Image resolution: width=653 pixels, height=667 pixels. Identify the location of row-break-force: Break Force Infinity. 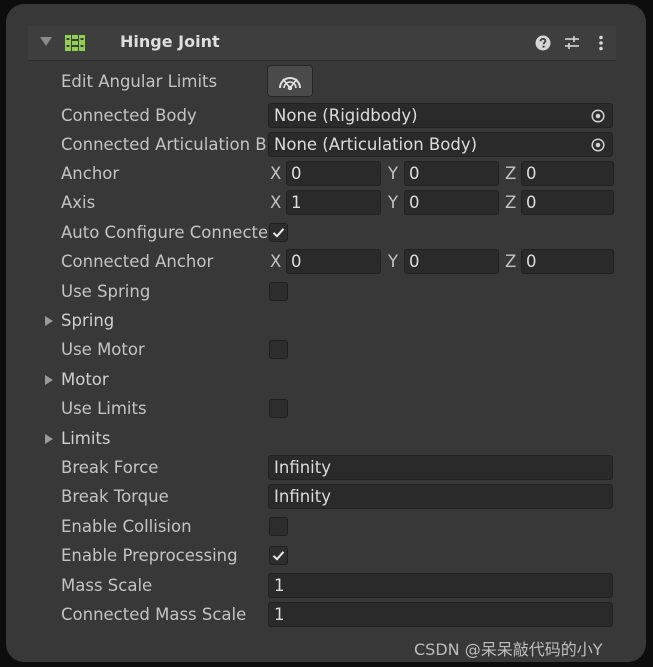
(326, 468).